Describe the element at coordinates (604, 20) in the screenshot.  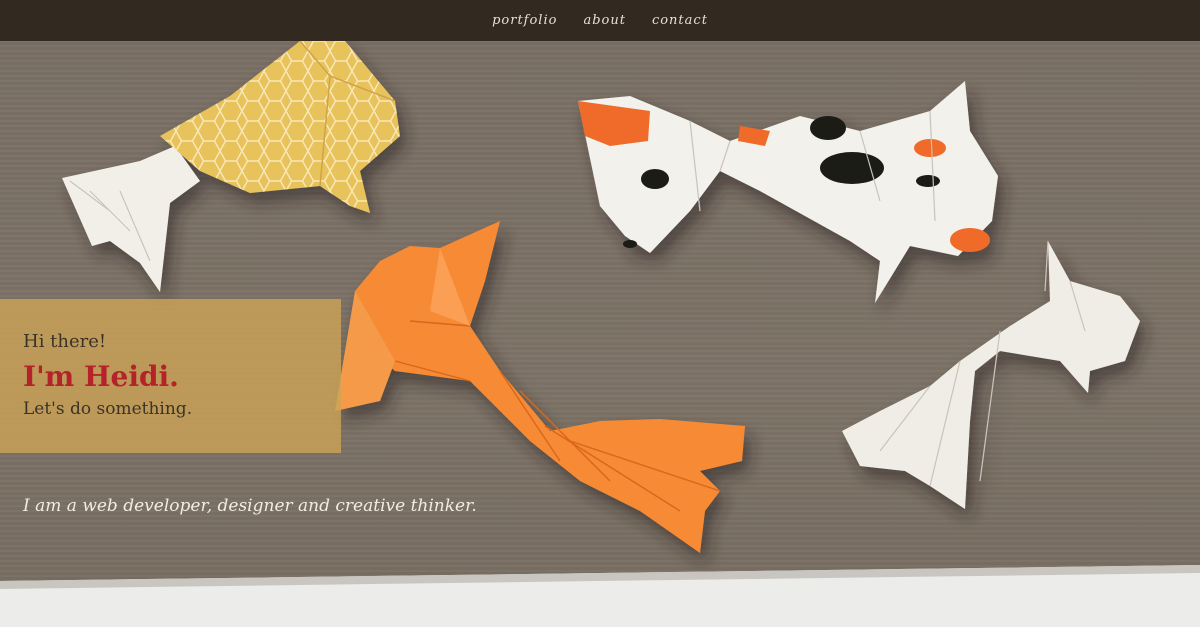
I see `nav-link-about: about` at that location.